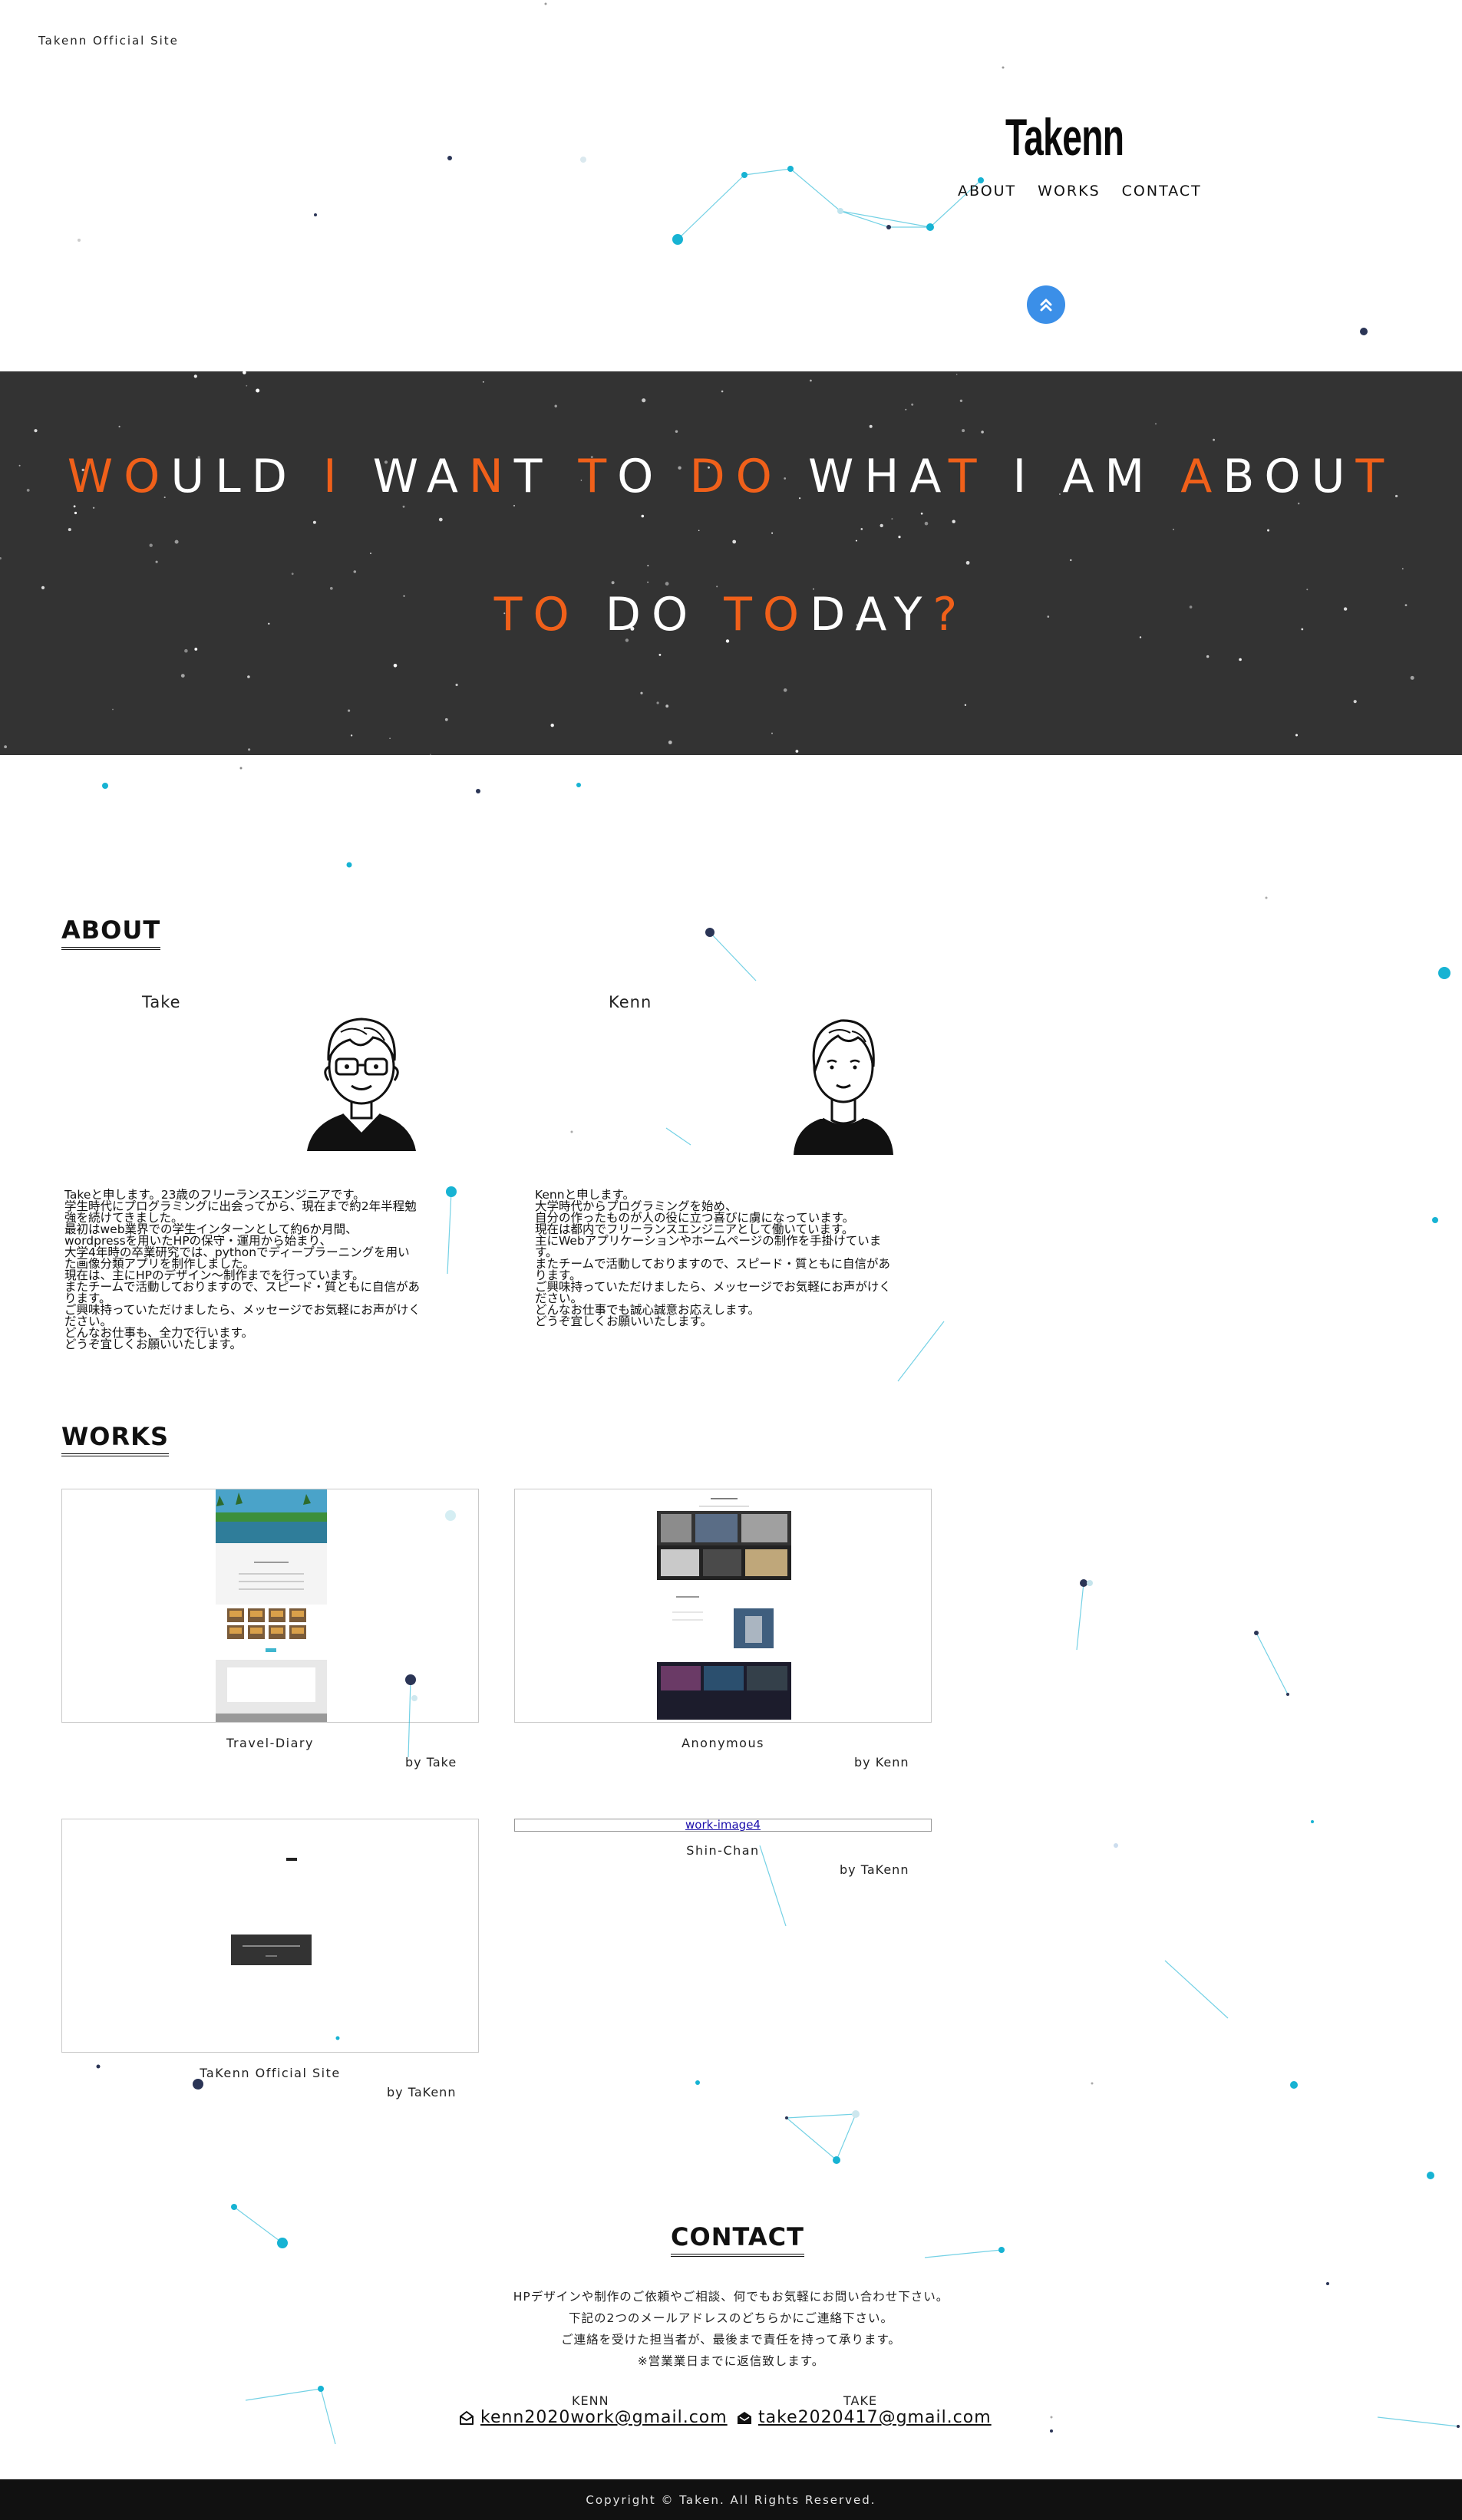 This screenshot has height=2520, width=1462. What do you see at coordinates (881, 1762) in the screenshot?
I see `work-author-anonymous: by Kenn` at bounding box center [881, 1762].